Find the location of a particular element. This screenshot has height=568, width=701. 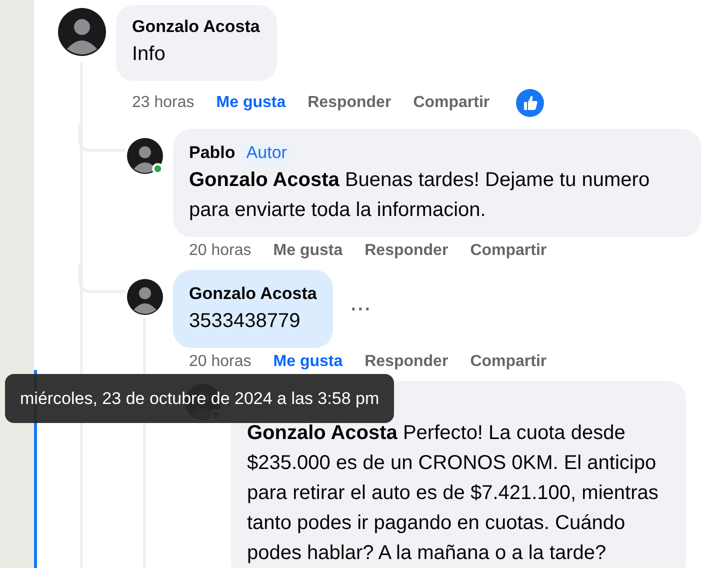

author-badge: Autor is located at coordinates (266, 153).